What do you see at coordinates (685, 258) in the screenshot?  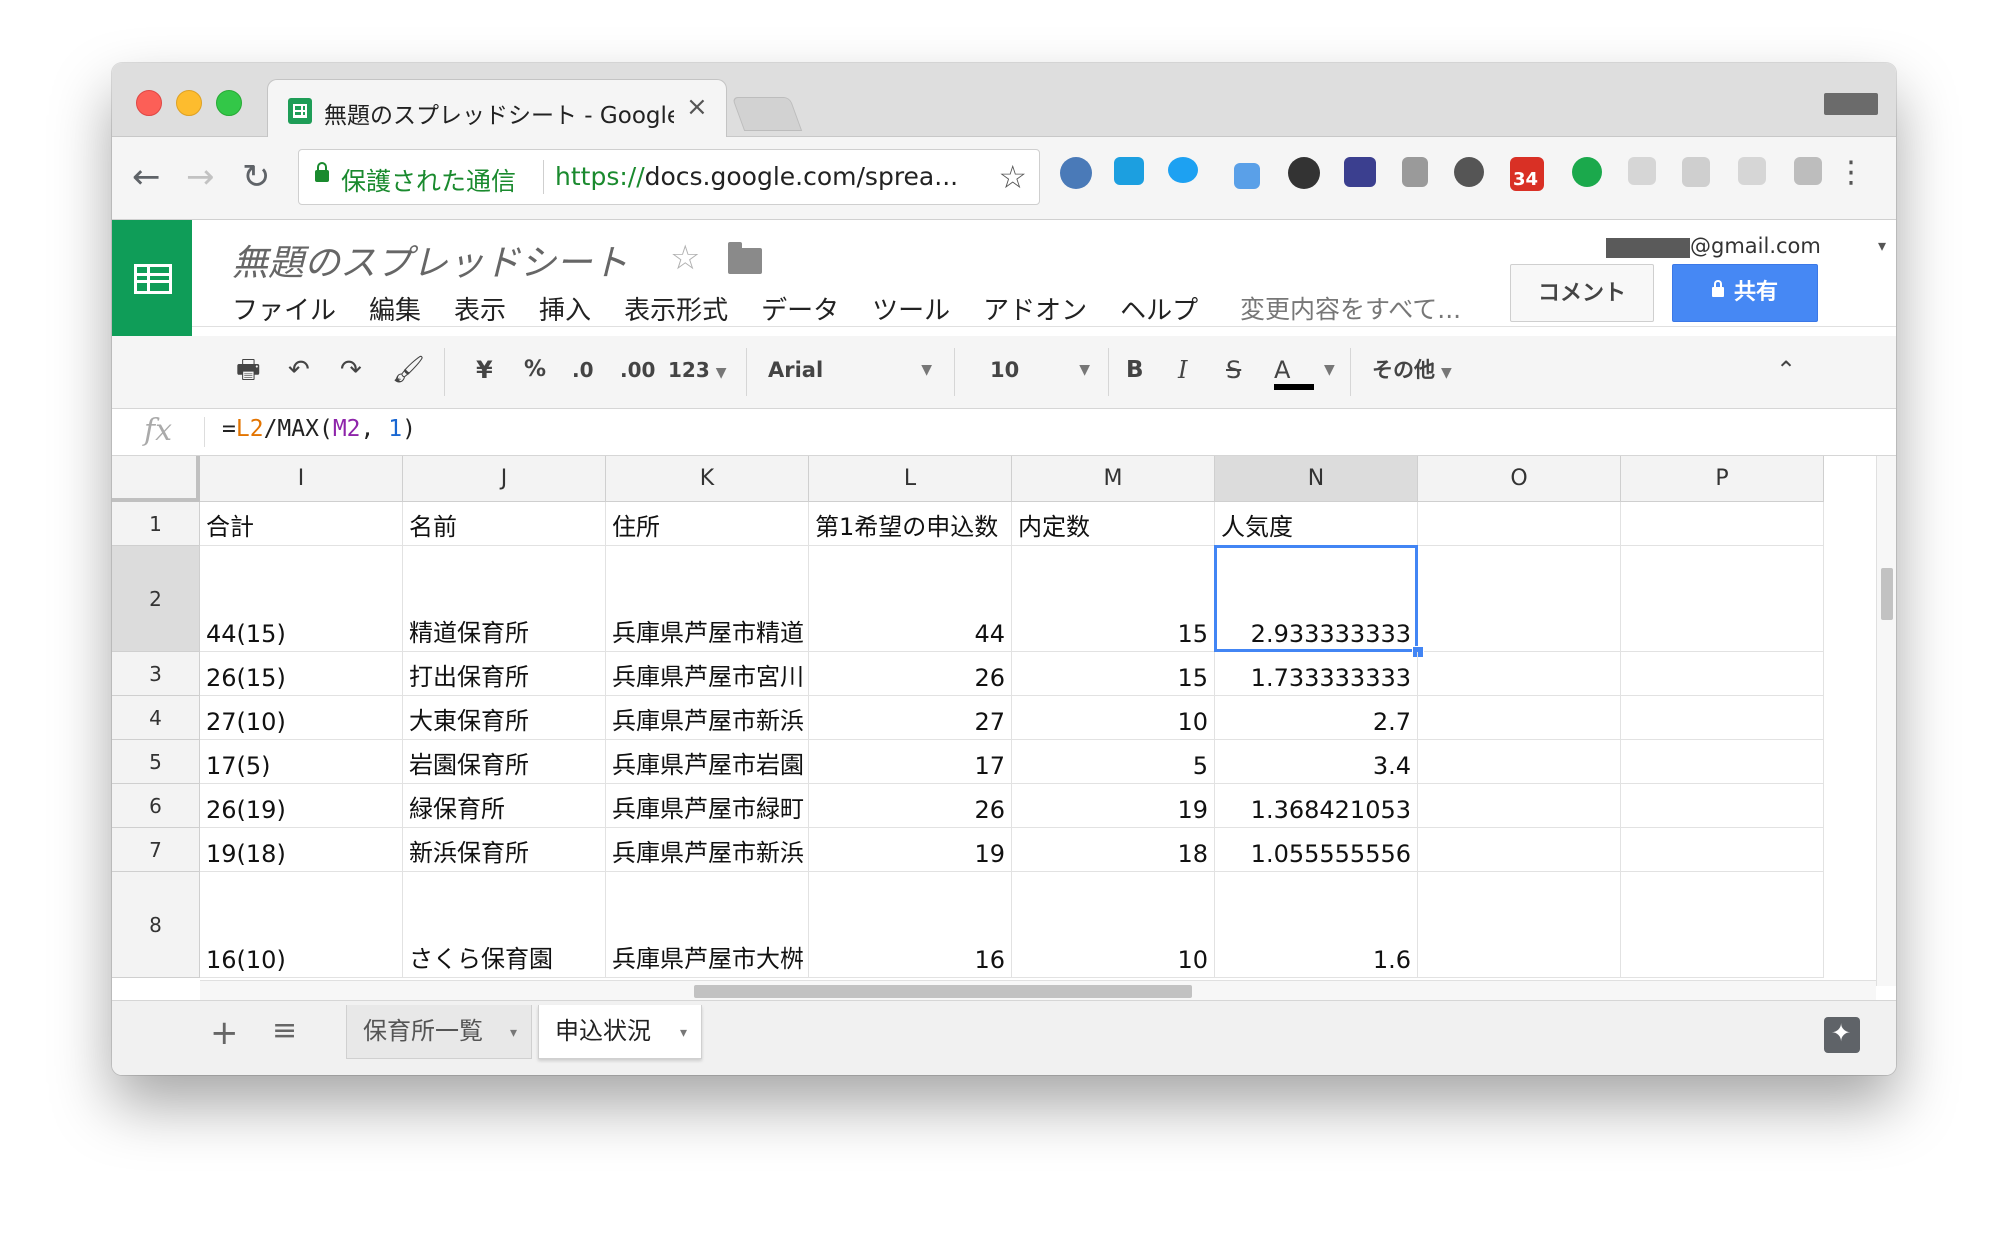 I see `star-icon: ☆` at bounding box center [685, 258].